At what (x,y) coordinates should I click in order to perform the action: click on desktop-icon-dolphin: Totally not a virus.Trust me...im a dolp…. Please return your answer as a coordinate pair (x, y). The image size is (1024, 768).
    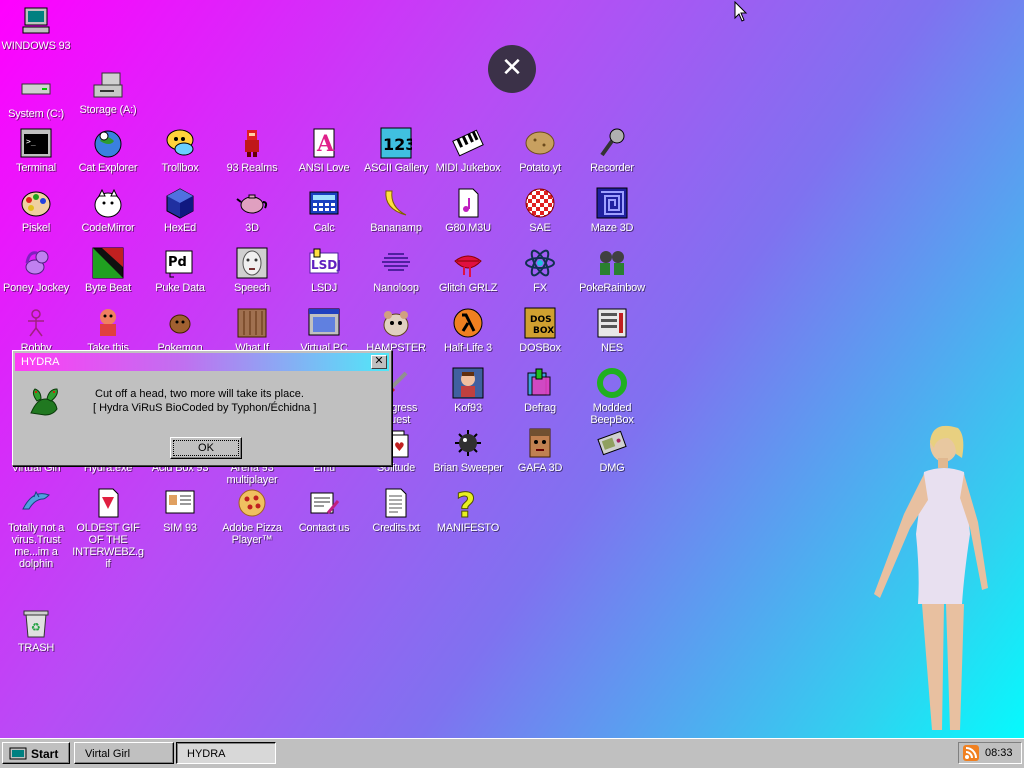
    Looking at the image, I should click on (36, 528).